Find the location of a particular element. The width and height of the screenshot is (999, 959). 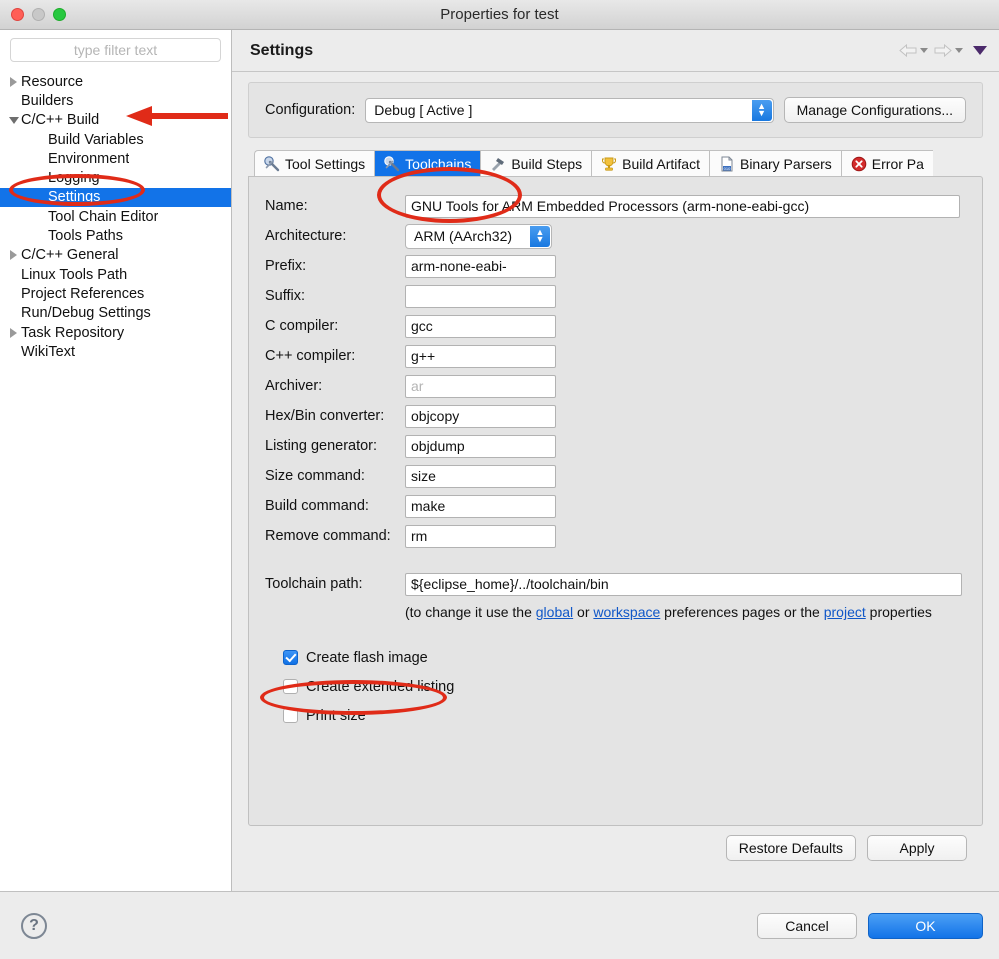

back-button is located at coordinates (913, 50).